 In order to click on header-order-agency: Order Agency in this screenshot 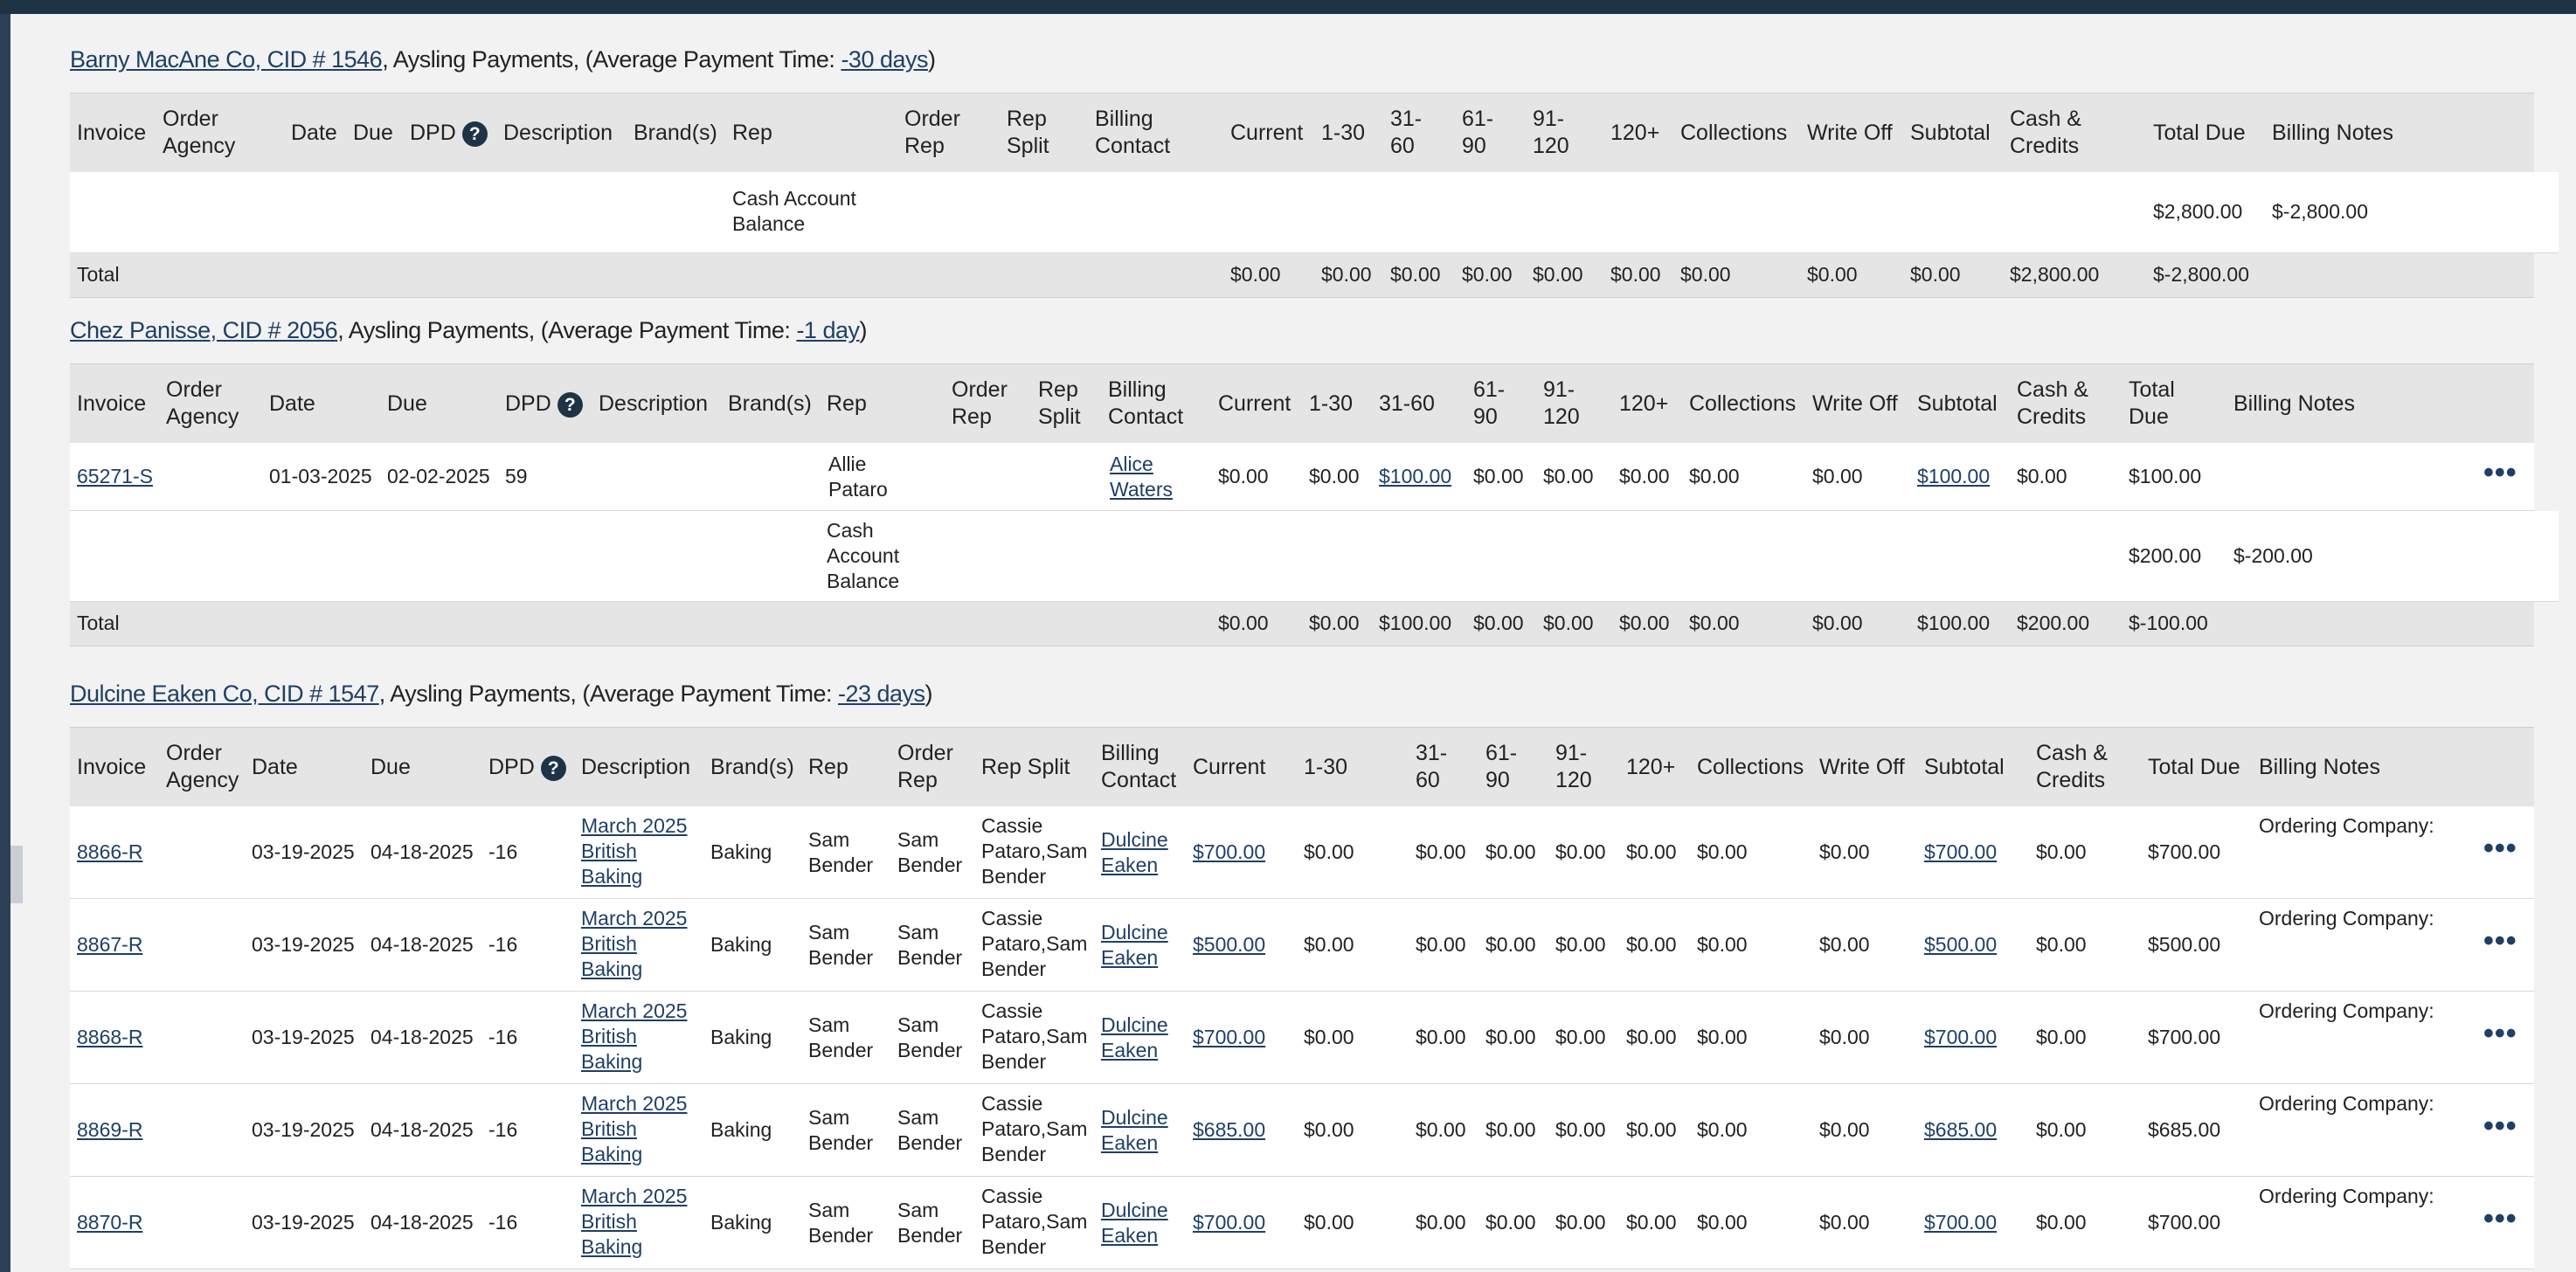, I will do `click(199, 132)`.